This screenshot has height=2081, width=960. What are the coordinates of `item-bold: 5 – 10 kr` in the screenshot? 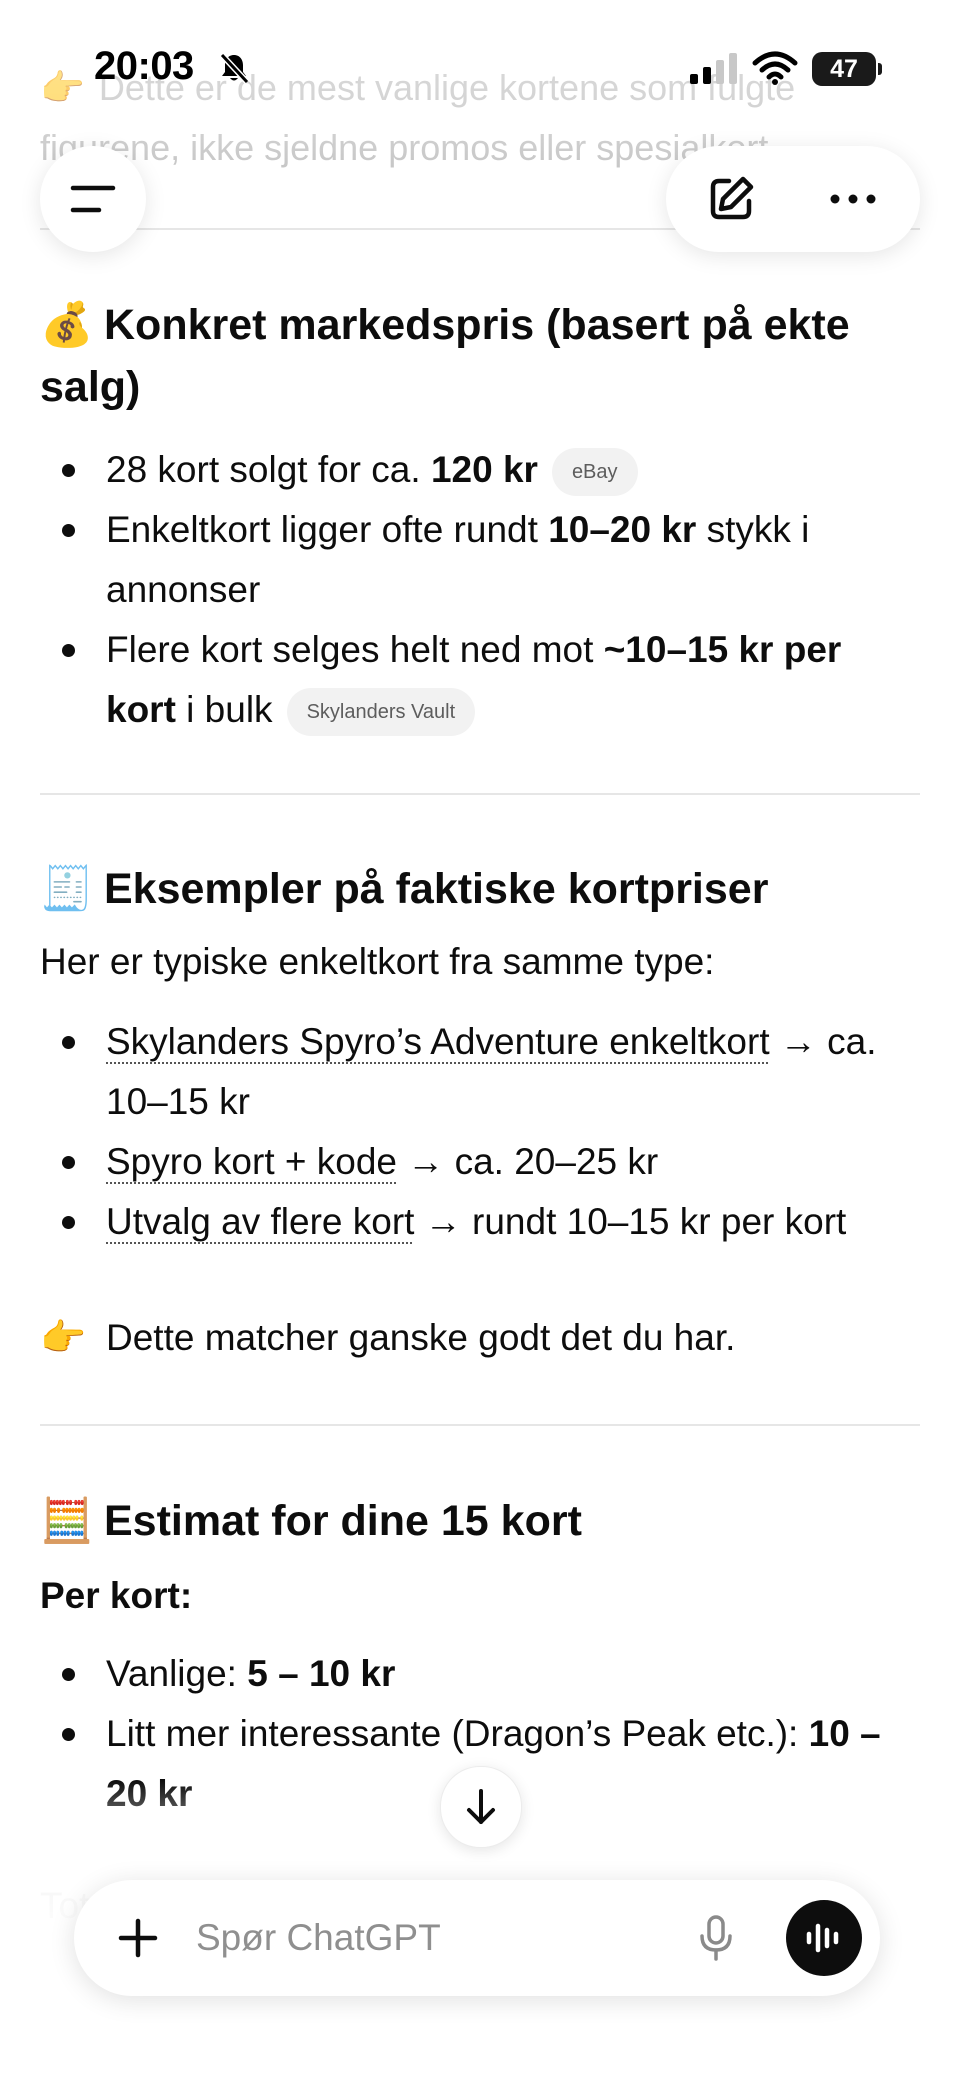 It's located at (321, 1673).